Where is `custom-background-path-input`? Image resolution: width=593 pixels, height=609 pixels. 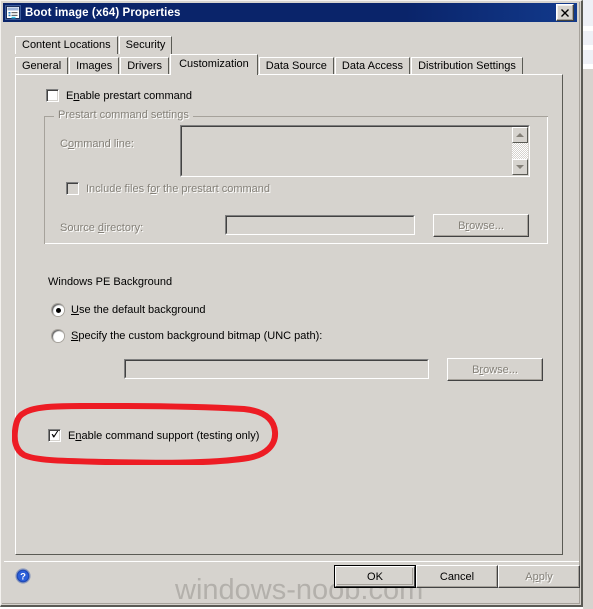
custom-background-path-input is located at coordinates (276, 369).